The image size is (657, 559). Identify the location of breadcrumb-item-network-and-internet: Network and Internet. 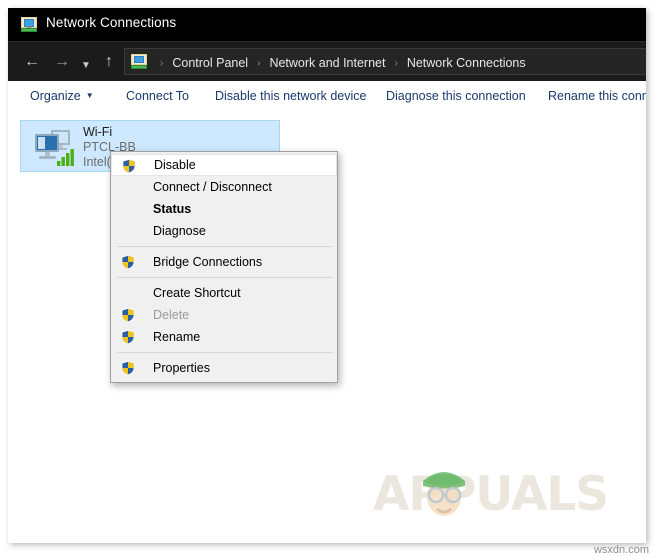
(327, 63).